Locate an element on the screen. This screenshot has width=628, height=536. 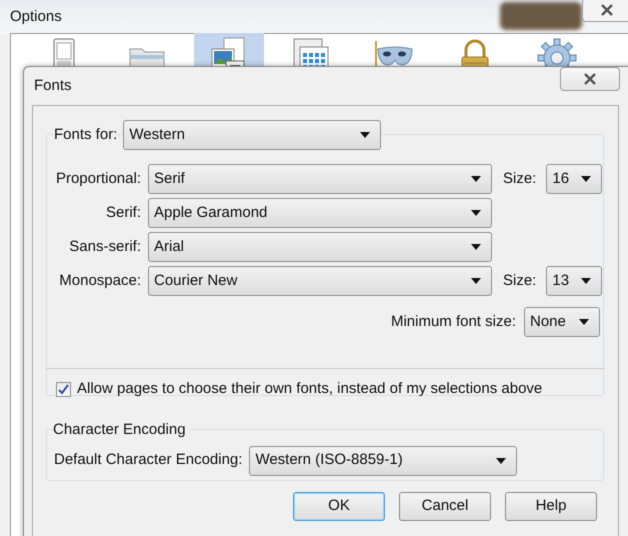
font-dropdown: Courier New is located at coordinates (320, 281).